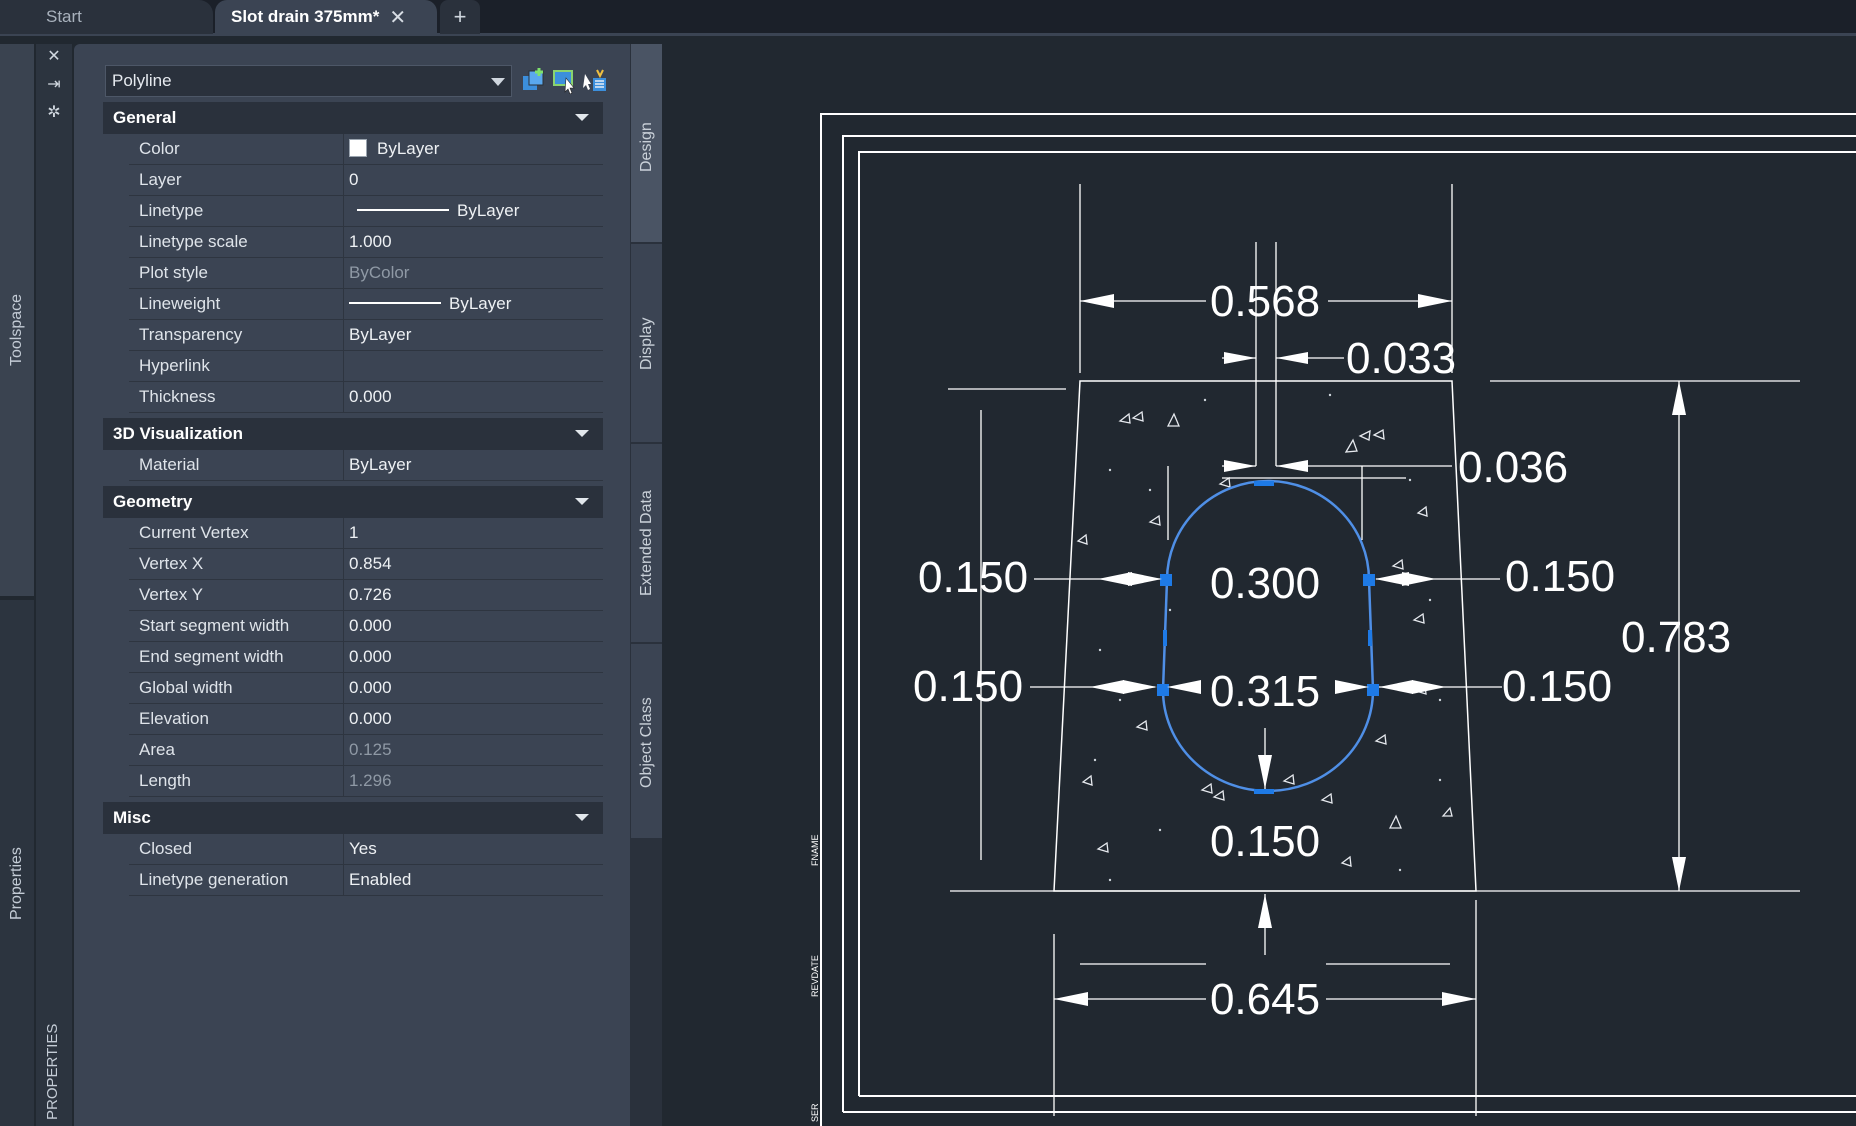 The image size is (1856, 1126). Describe the element at coordinates (646, 543) in the screenshot. I see `tab-extended-data: Extended Data` at that location.